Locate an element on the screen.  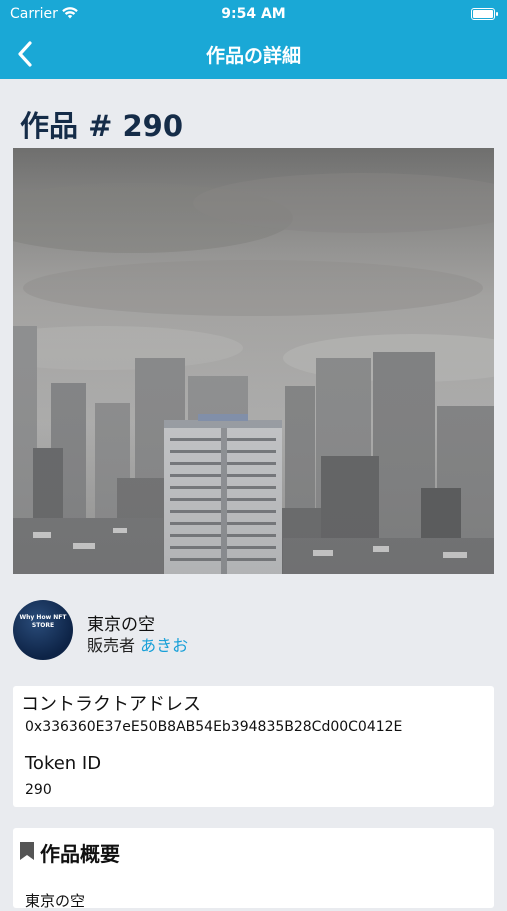
seller-line: 販売者 あきお is located at coordinates (137, 644).